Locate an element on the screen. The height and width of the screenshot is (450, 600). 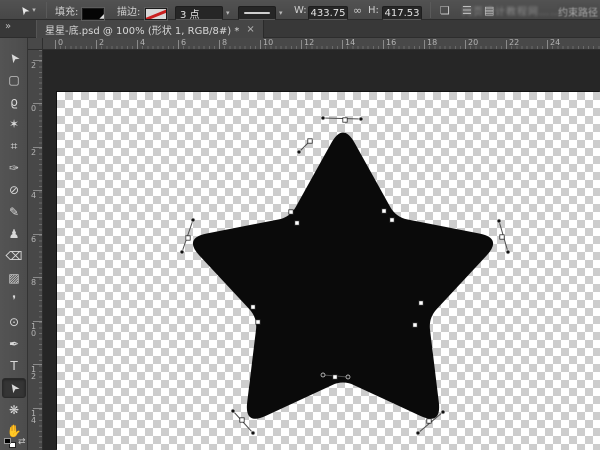
link-dimensions-icon: ∞ is located at coordinates (357, 10).